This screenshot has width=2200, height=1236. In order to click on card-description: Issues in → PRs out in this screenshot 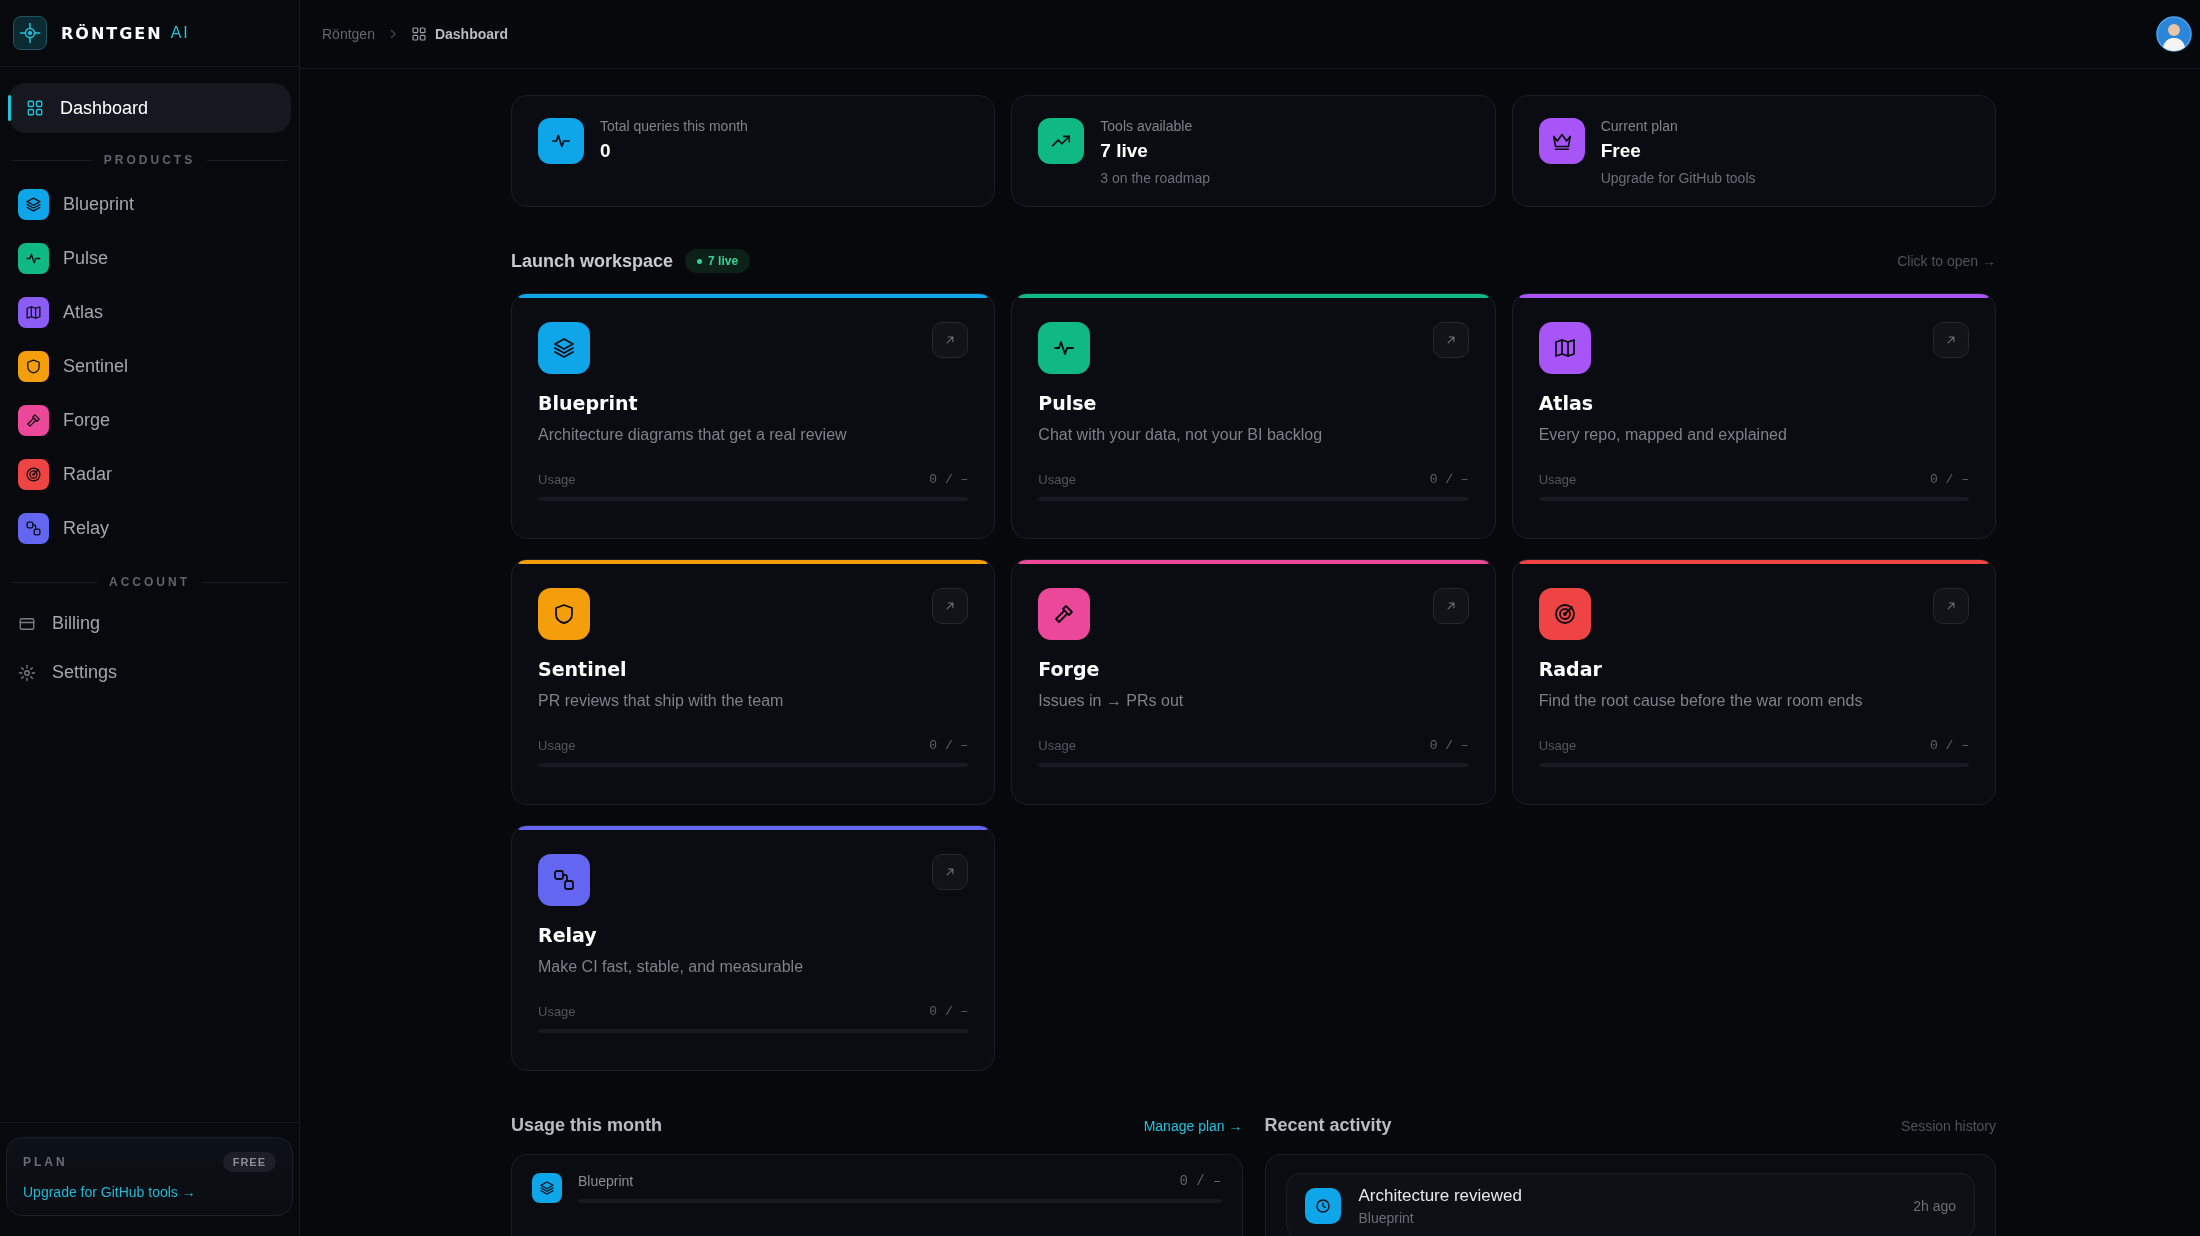, I will do `click(1111, 701)`.